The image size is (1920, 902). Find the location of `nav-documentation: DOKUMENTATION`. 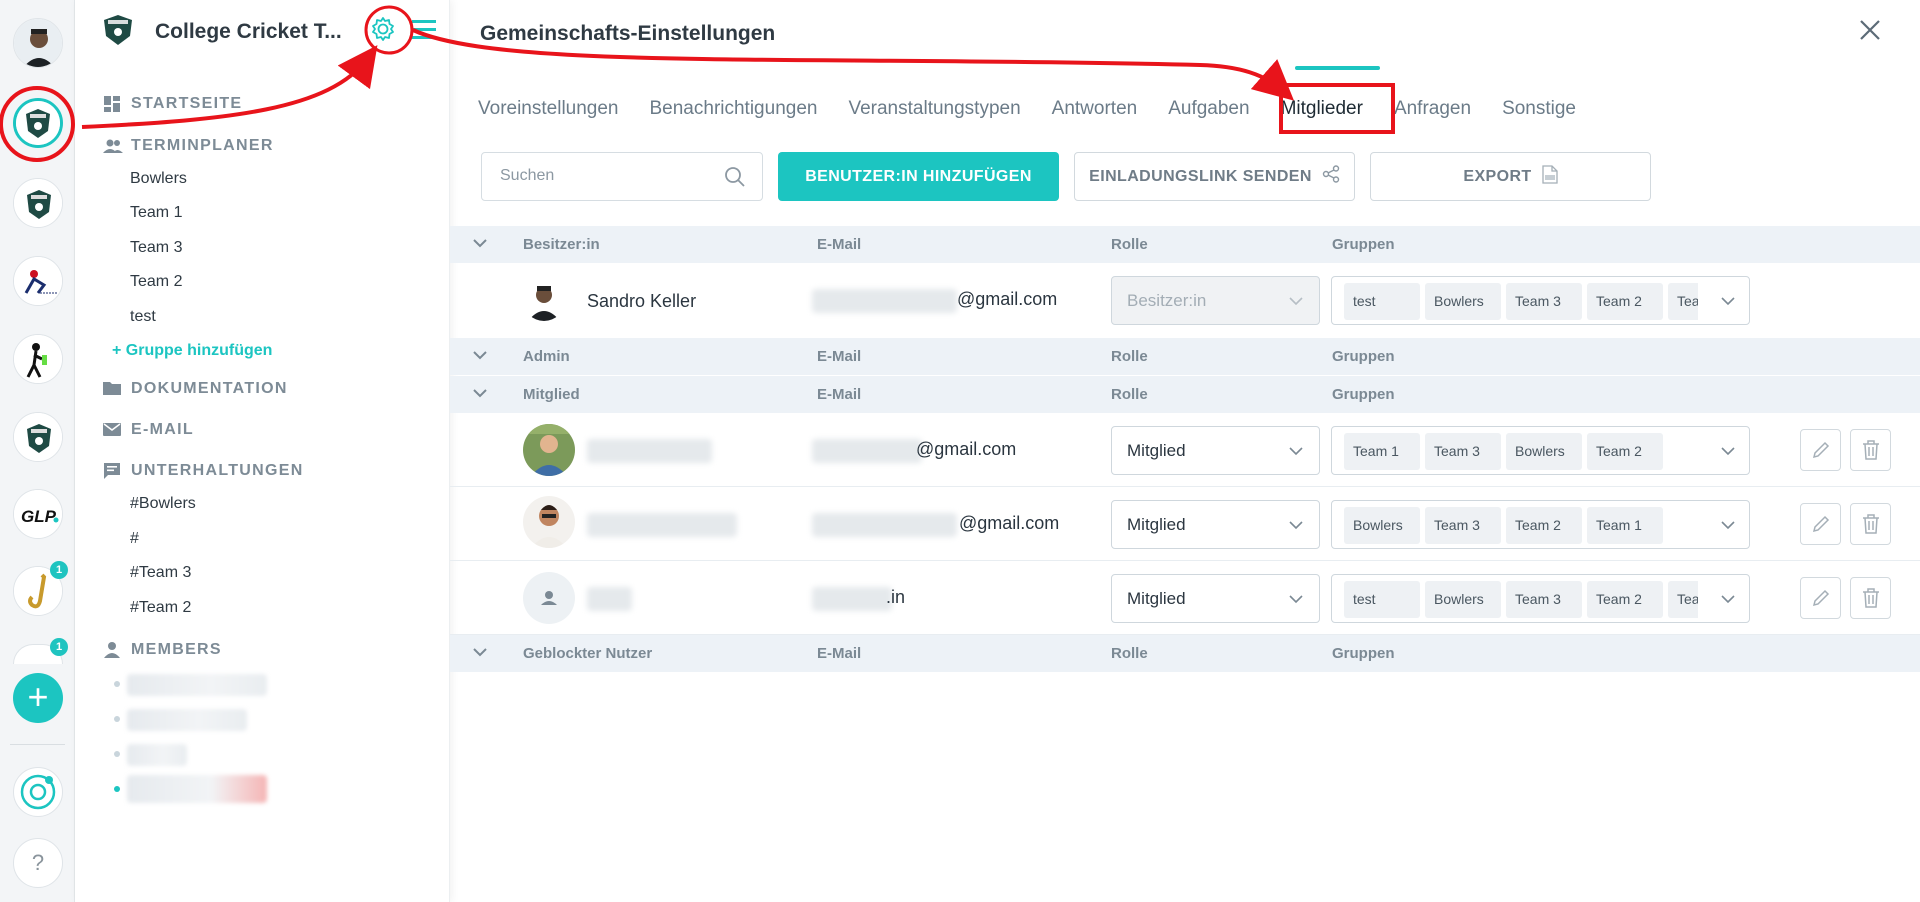

nav-documentation: DOKUMENTATION is located at coordinates (195, 389).